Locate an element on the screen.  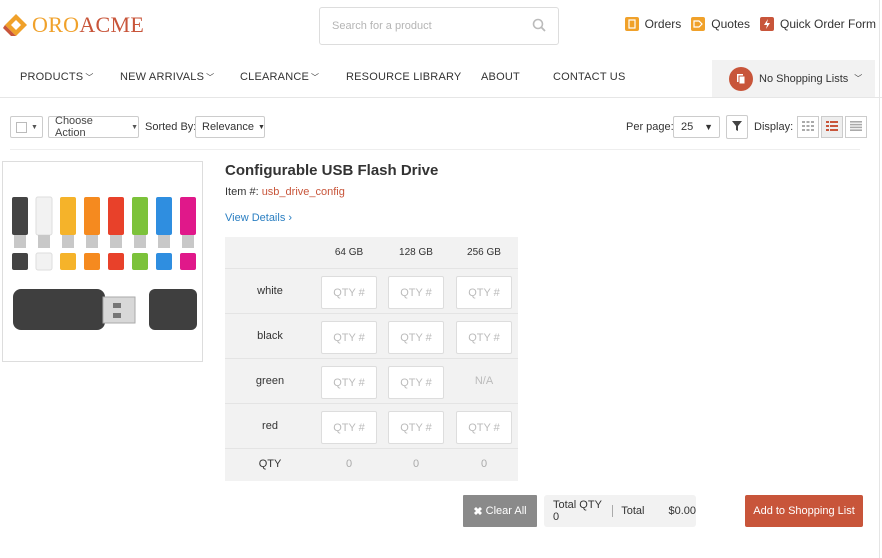
quotes-icon is located at coordinates (698, 24).